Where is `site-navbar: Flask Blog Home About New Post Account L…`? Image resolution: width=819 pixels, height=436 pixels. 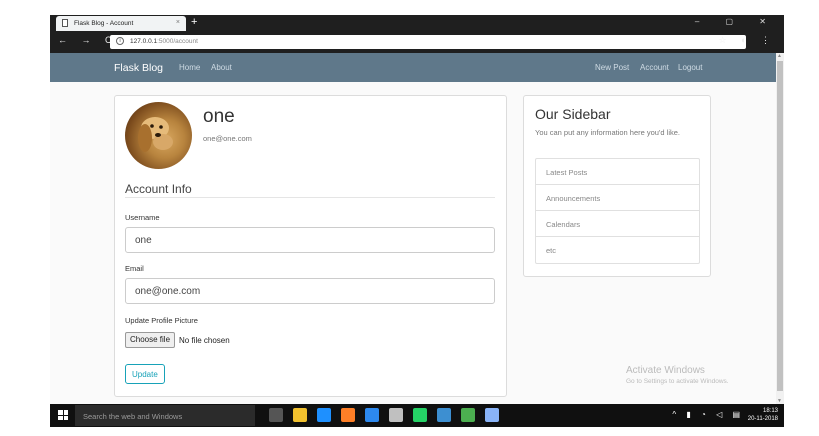
site-navbar: Flask Blog Home About New Post Account L… is located at coordinates (413, 67).